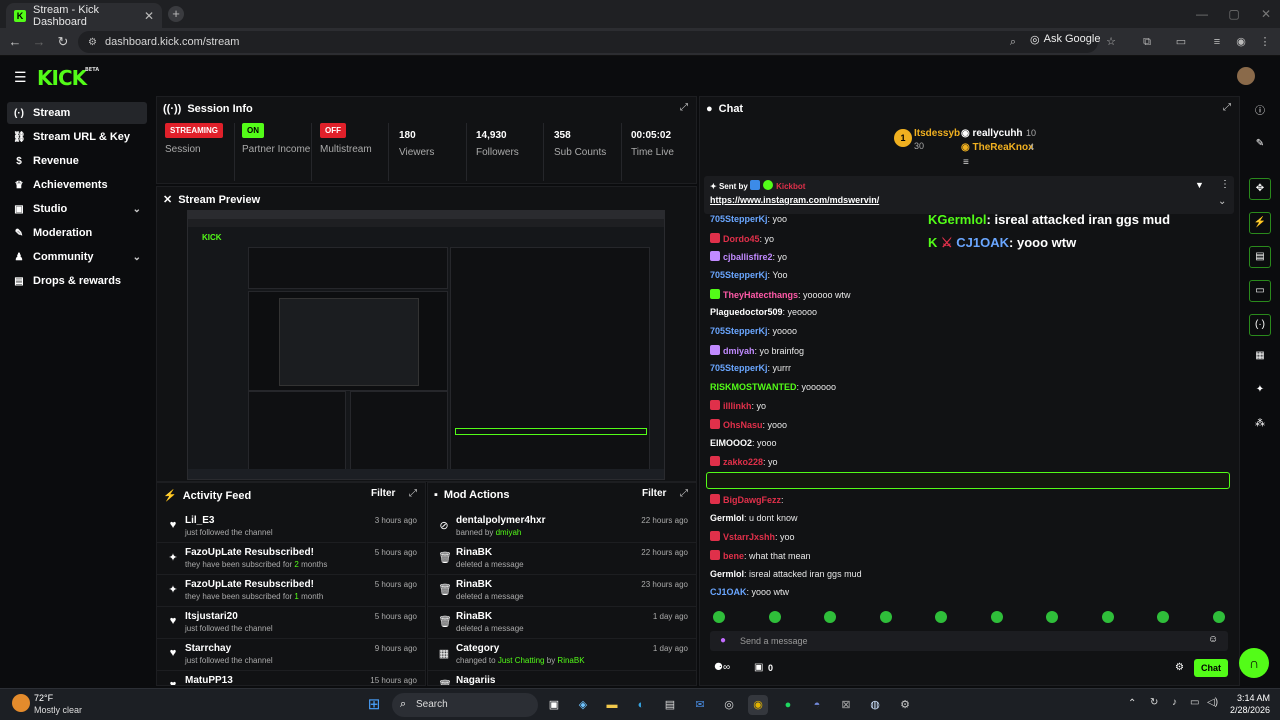 Image resolution: width=1280 pixels, height=720 pixels. I want to click on chat-username: cjballisfire2, so click(748, 257).